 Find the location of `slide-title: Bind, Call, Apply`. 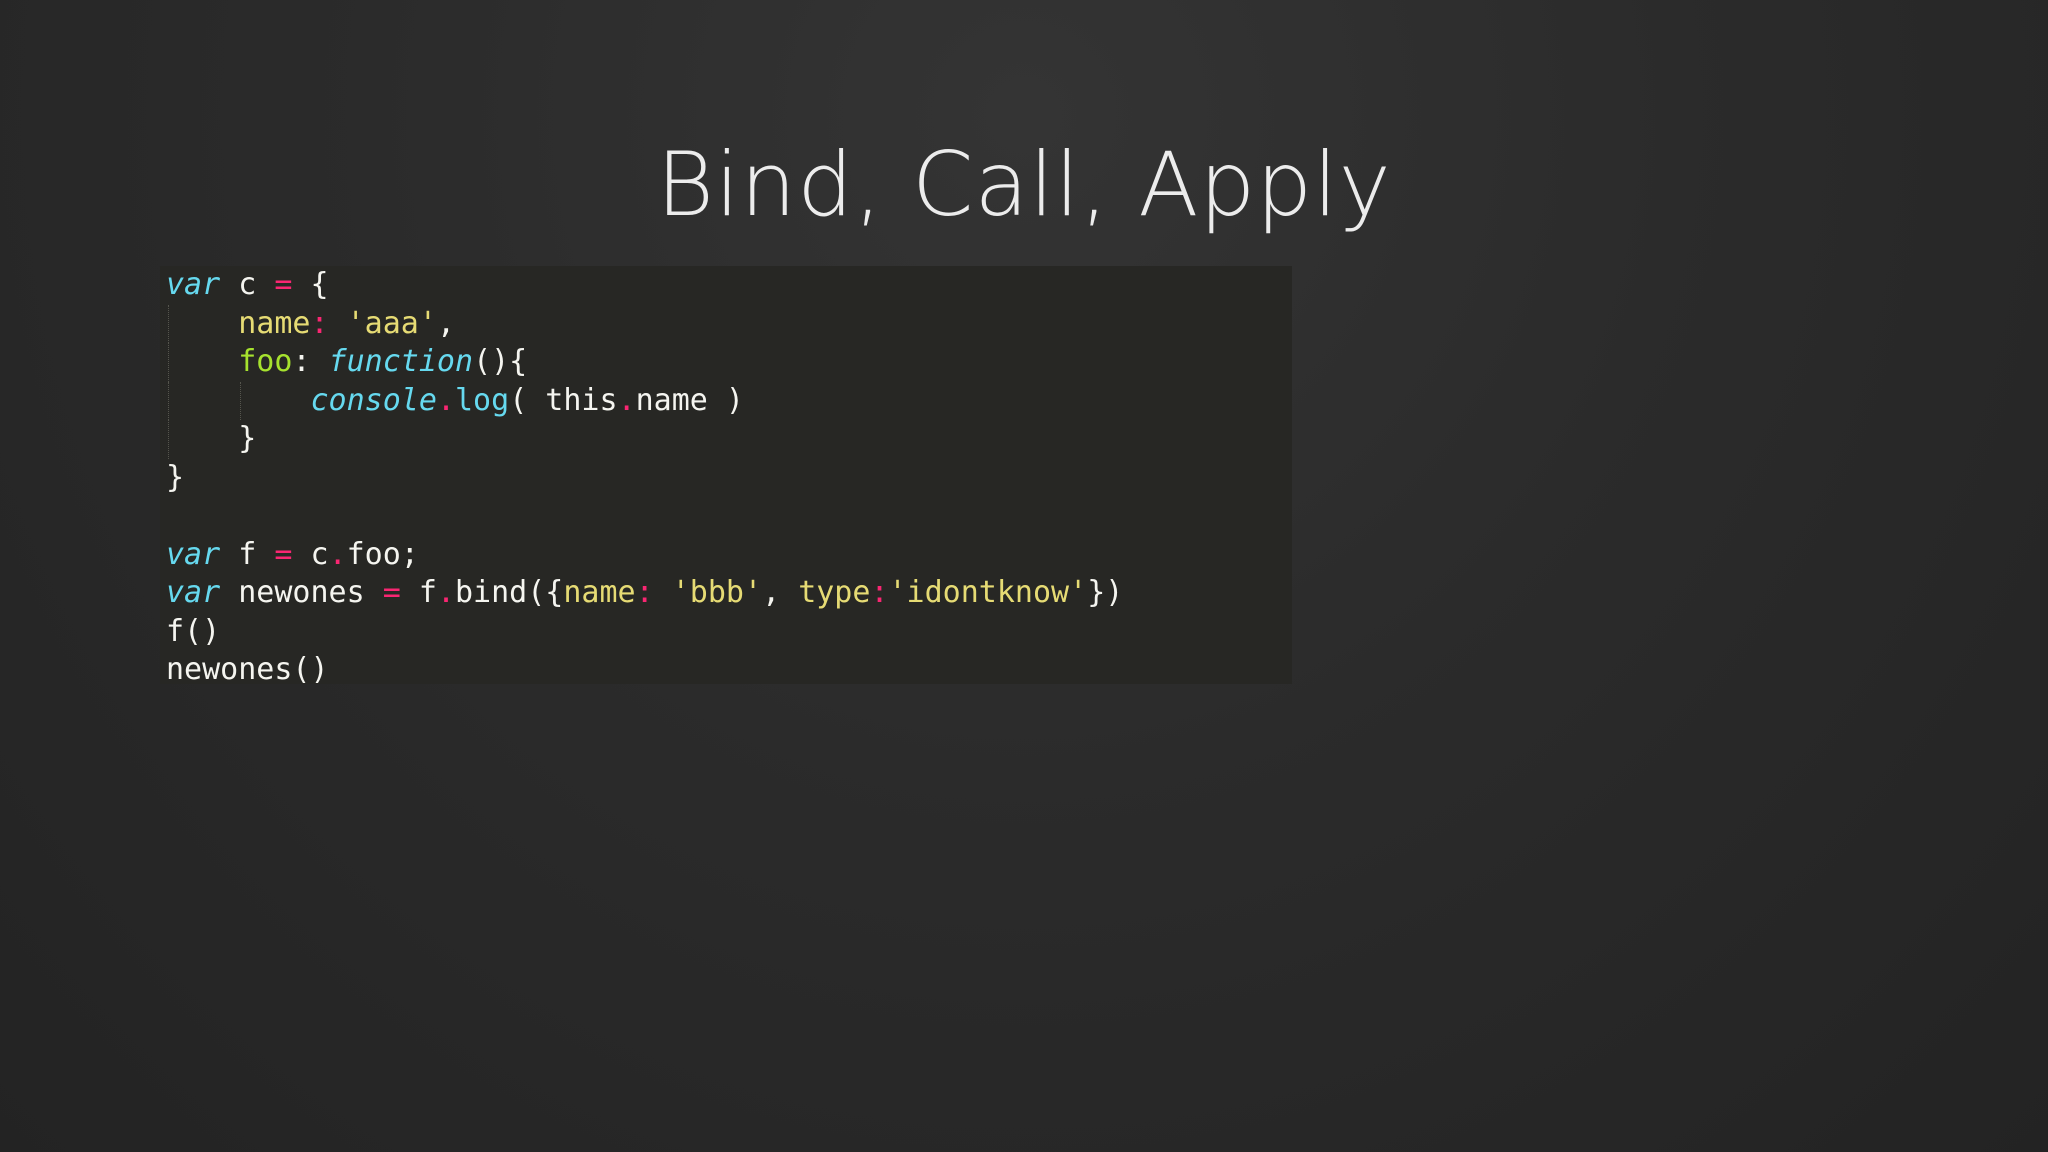

slide-title: Bind, Call, Apply is located at coordinates (1024, 184).